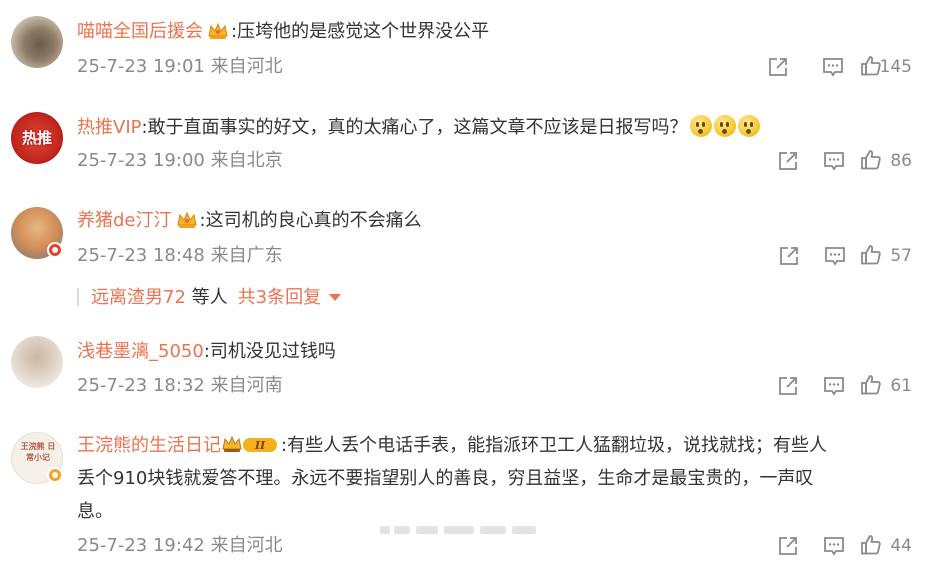 The height and width of the screenshot is (561, 933). I want to click on comment-actions: 61, so click(833, 386).